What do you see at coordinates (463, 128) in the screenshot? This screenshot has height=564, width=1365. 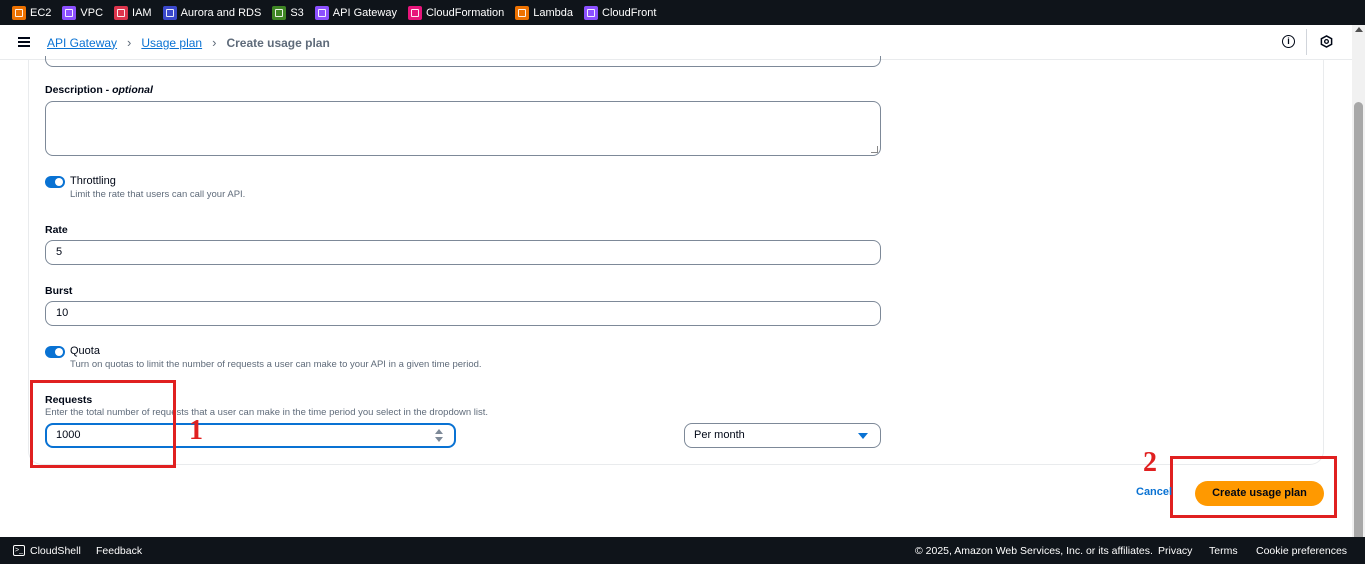 I see `description-textarea` at bounding box center [463, 128].